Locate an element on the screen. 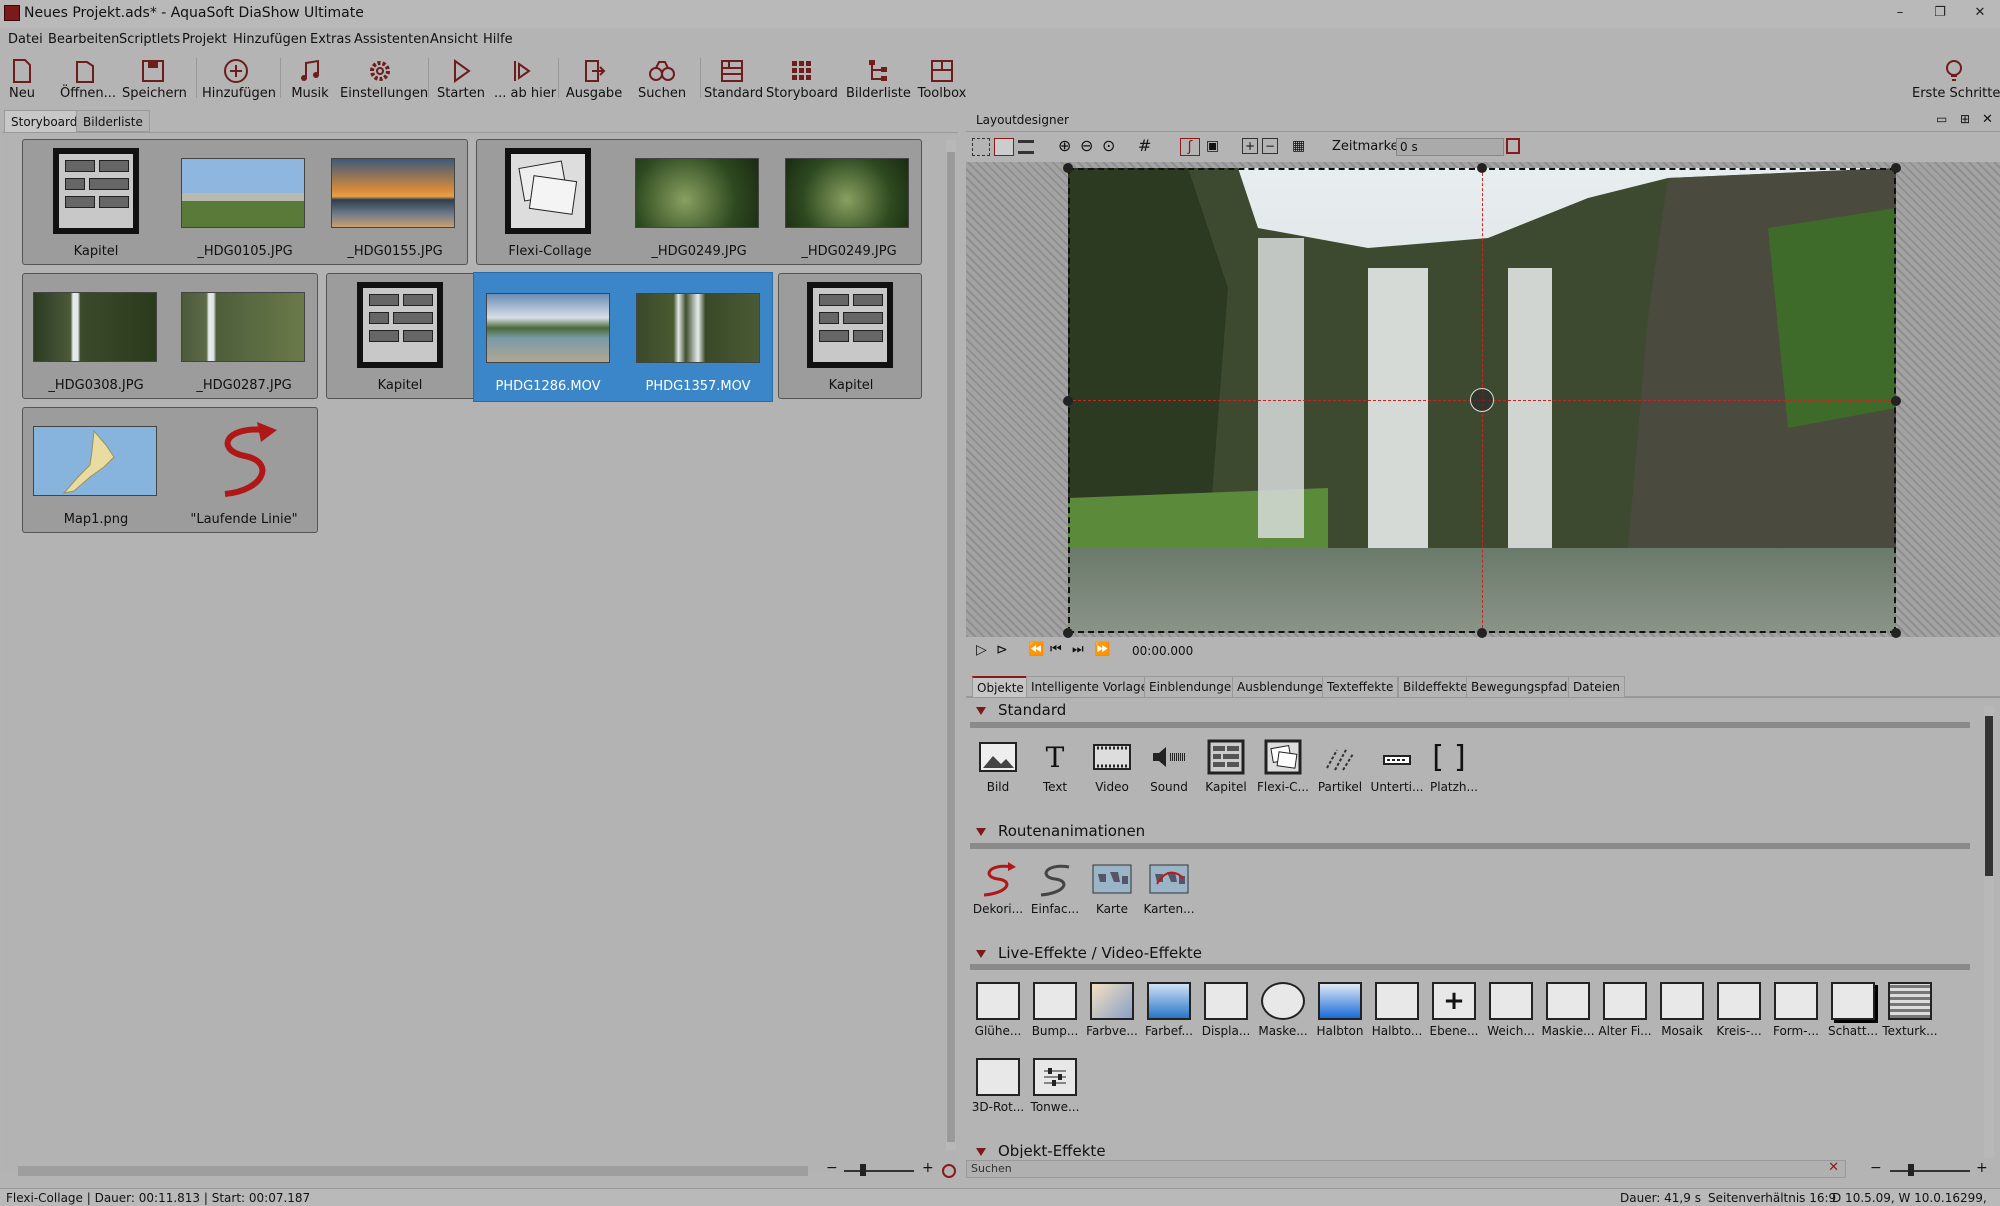  search-storyboard-icon is located at coordinates (949, 1171).